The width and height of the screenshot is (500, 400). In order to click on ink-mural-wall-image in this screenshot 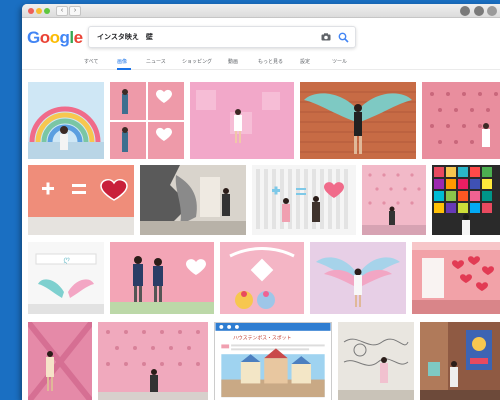, I will do `click(193, 200)`.